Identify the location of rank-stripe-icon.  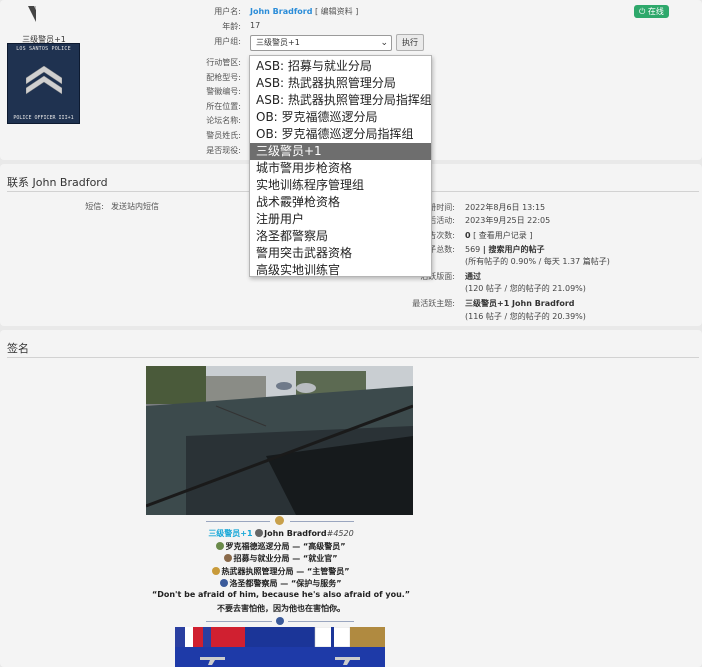
(32, 14).